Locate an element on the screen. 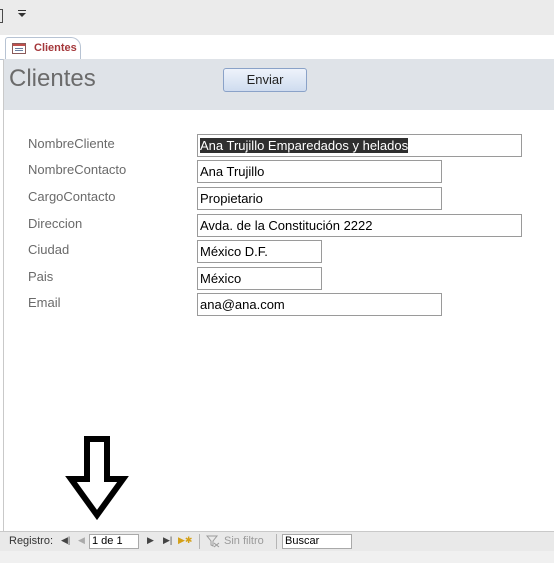 The height and width of the screenshot is (563, 554). form-icon is located at coordinates (19, 48).